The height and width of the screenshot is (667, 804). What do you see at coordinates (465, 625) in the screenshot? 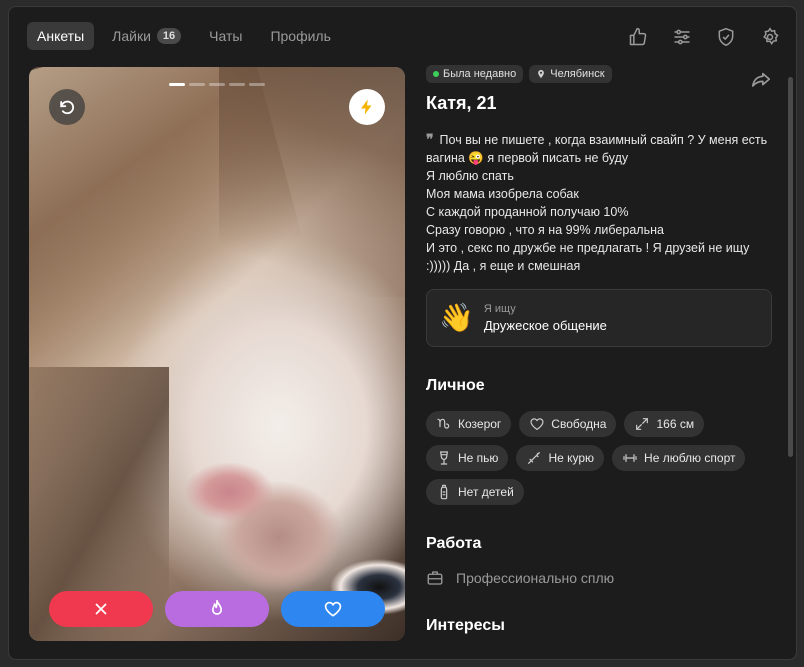
I see `interests-section-title: Интересы` at bounding box center [465, 625].